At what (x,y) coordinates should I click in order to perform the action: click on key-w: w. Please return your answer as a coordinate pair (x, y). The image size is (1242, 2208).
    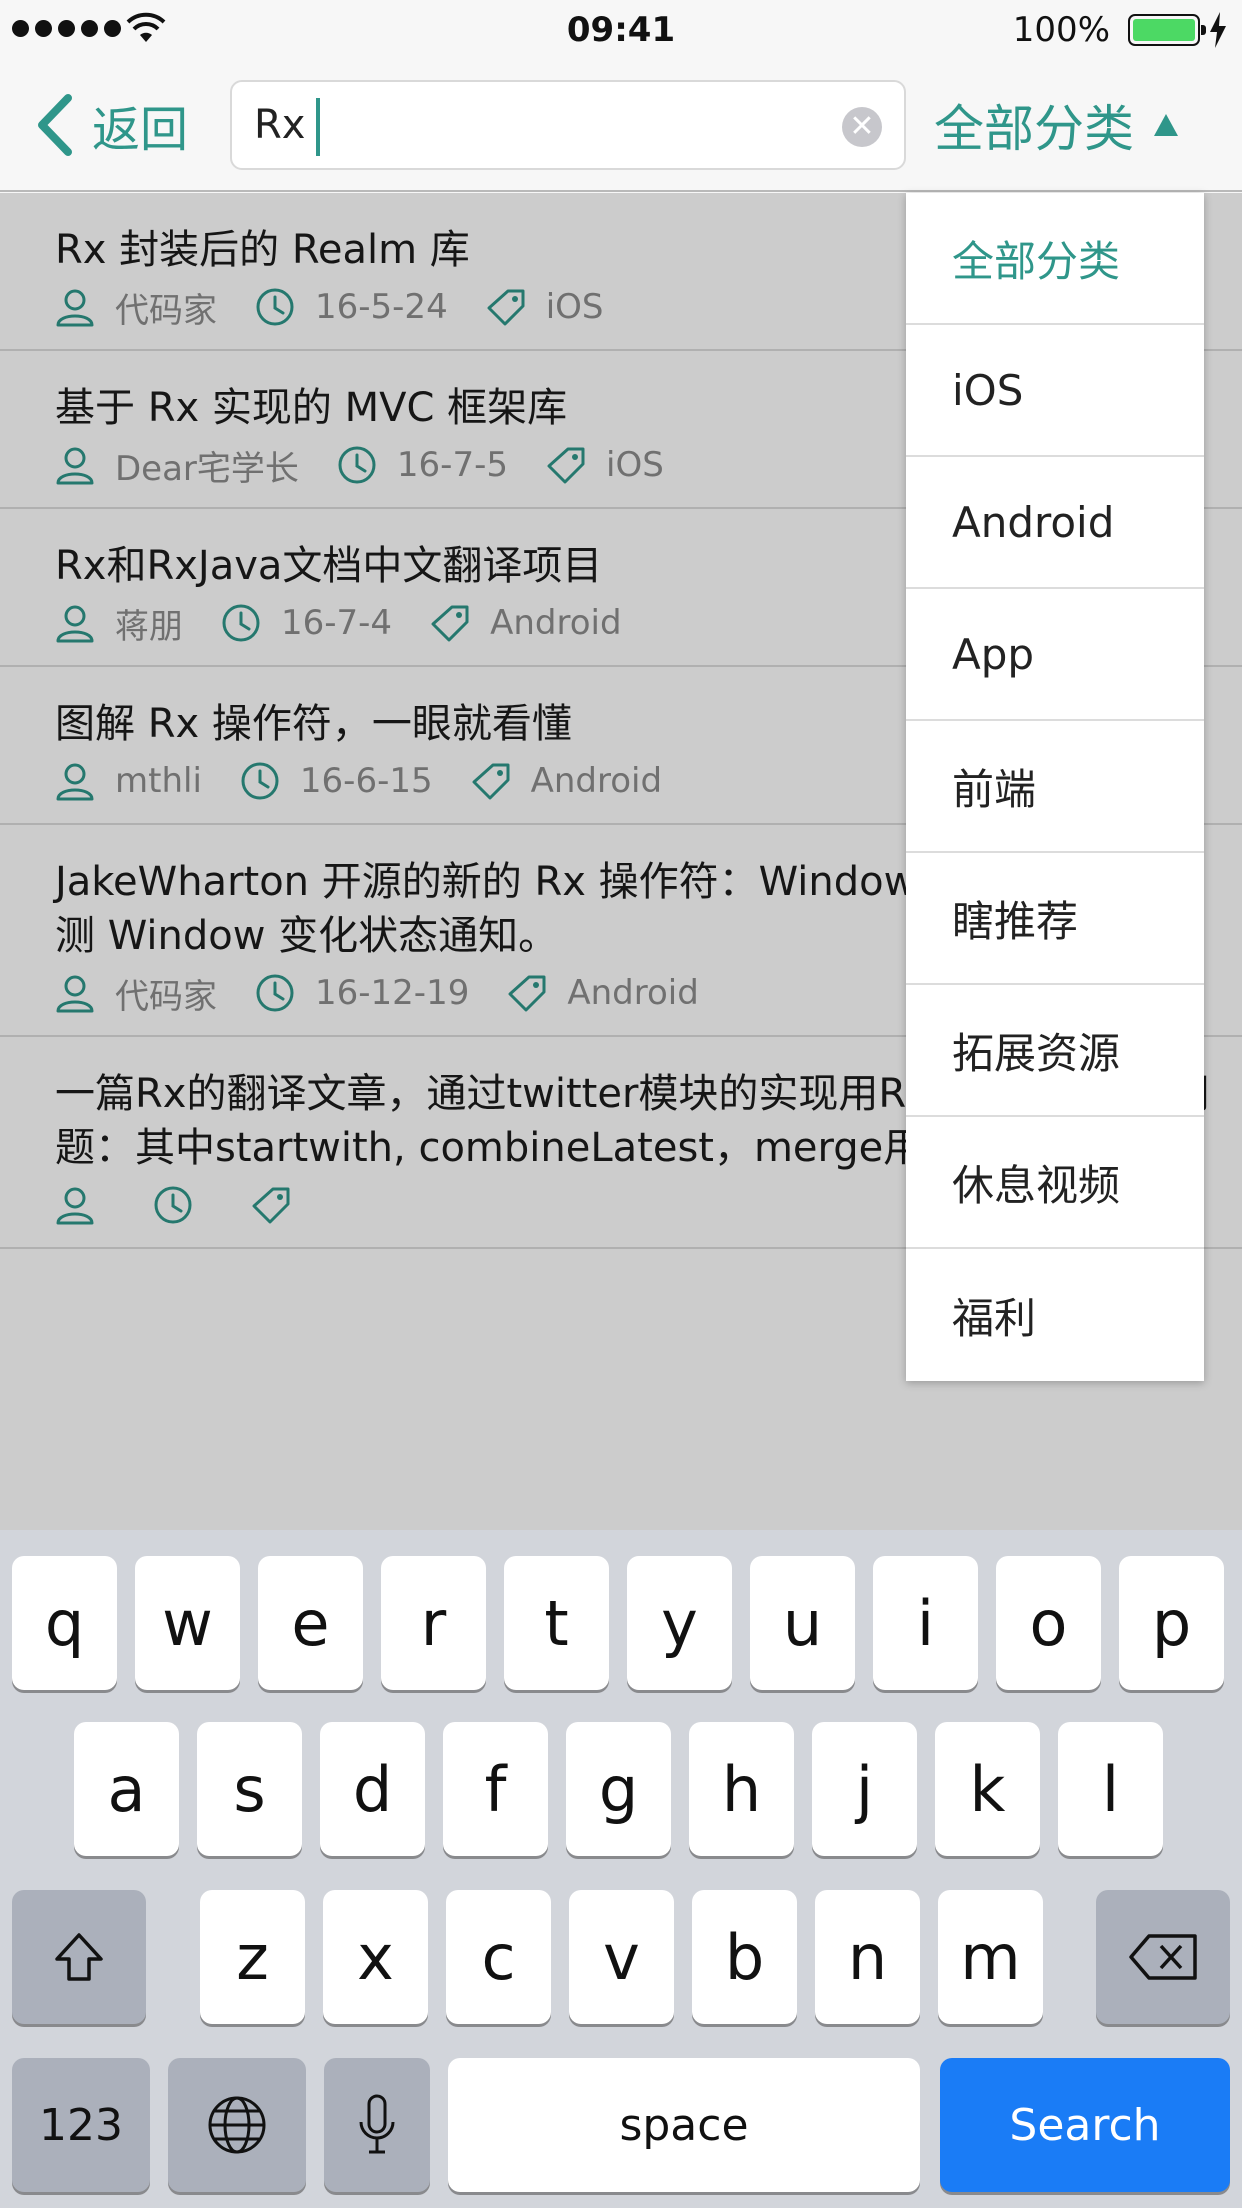
    Looking at the image, I should click on (187, 1623).